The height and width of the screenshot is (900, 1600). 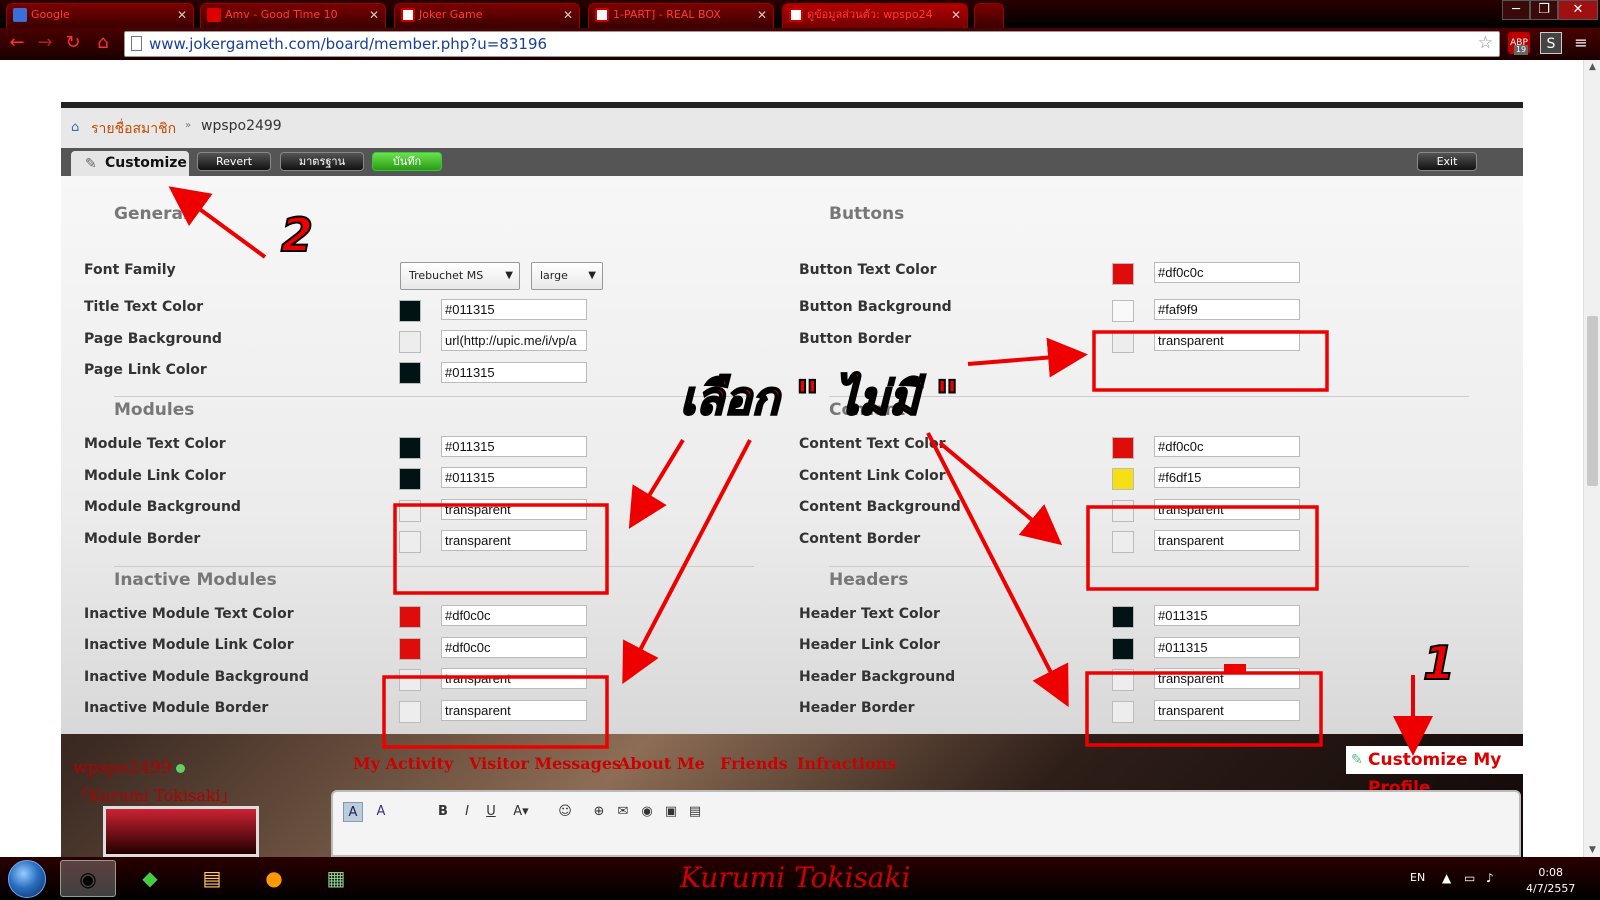 What do you see at coordinates (623, 812) in the screenshot?
I see `email-icon: ✉` at bounding box center [623, 812].